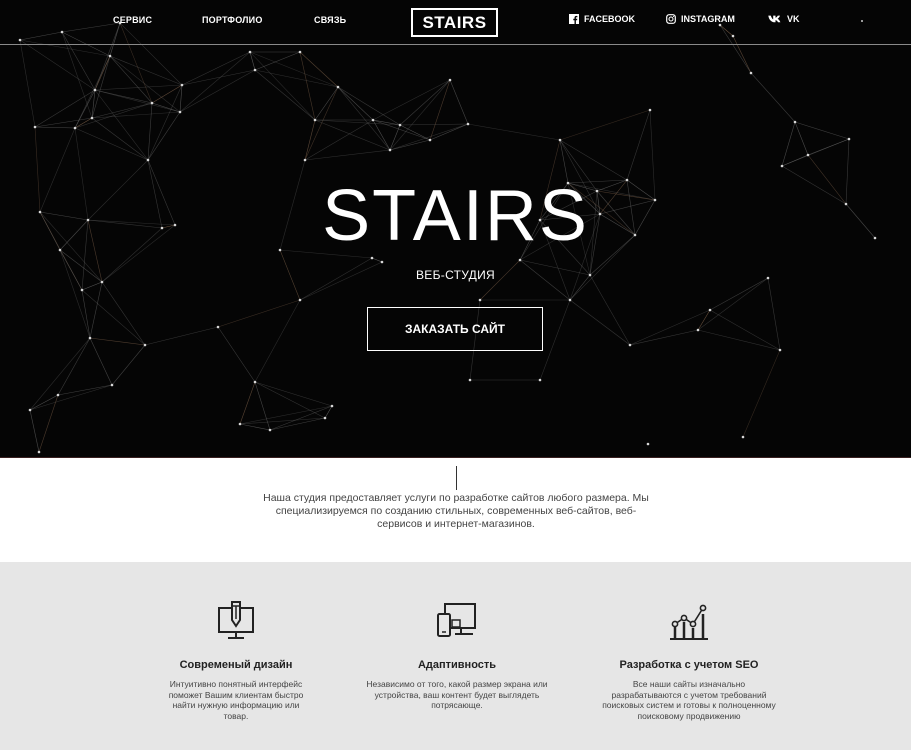 The width and height of the screenshot is (911, 750). I want to click on nav-link-portfolio: ПОРТФОЛИО, so click(232, 20).